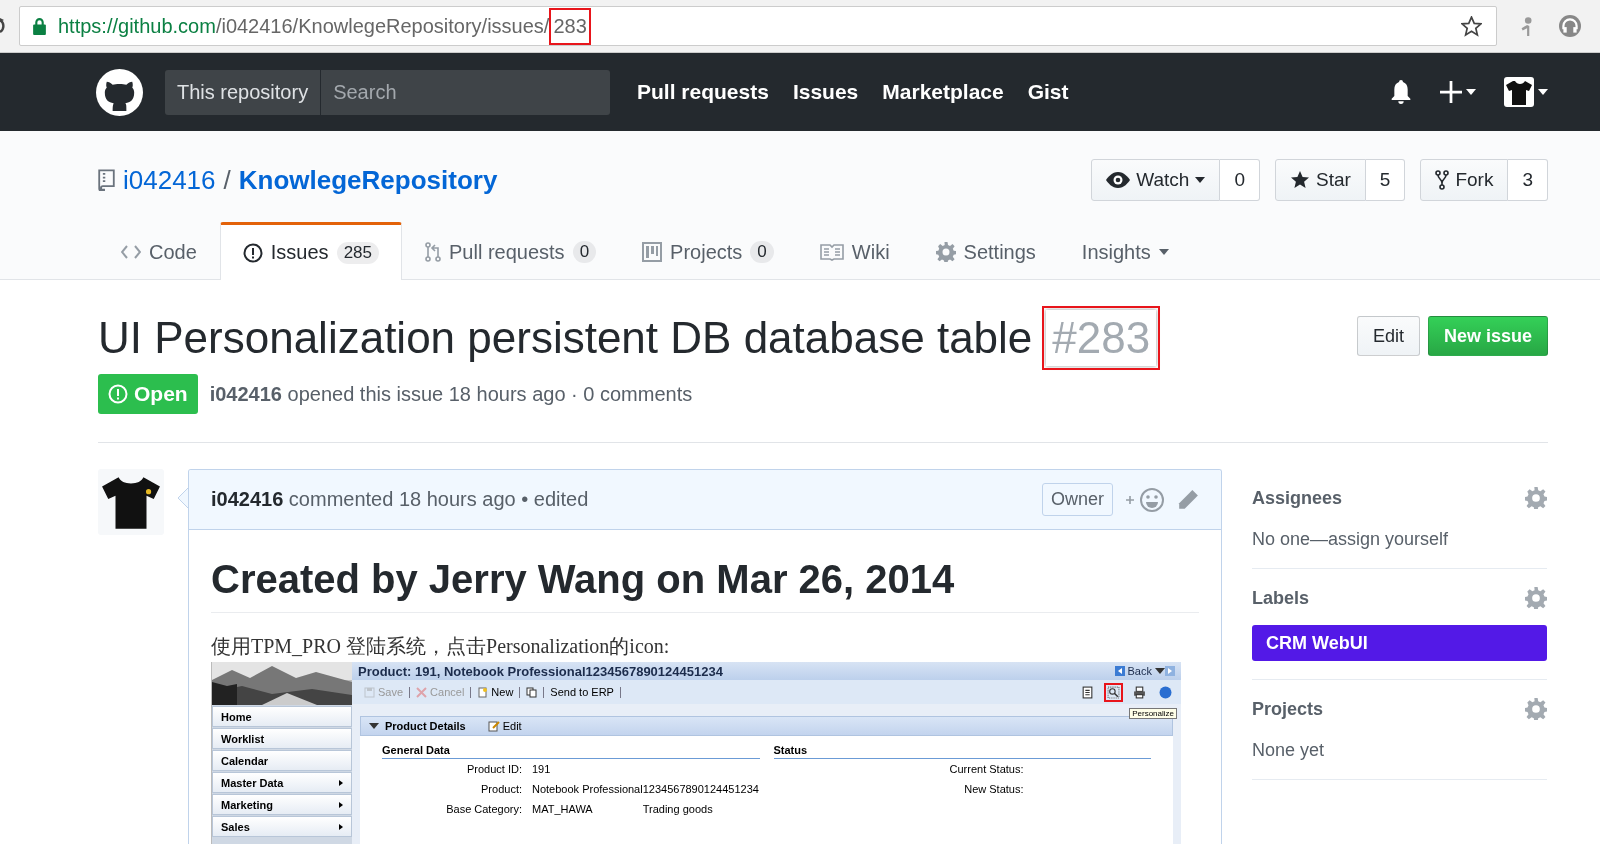 This screenshot has width=1600, height=844. Describe the element at coordinates (493, 726) in the screenshot. I see `edit-icon` at that location.